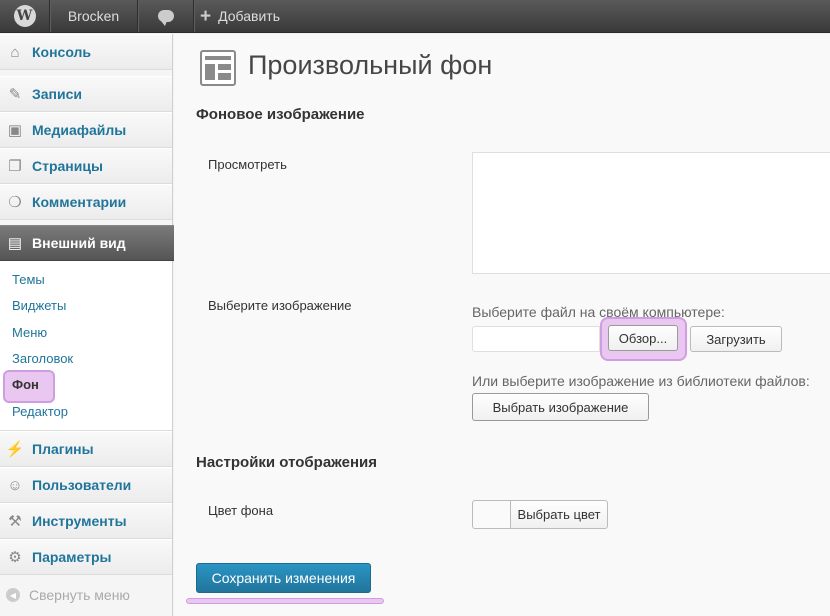 The image size is (830, 616). Describe the element at coordinates (285, 601) in the screenshot. I see `save-highlight-marker` at that location.